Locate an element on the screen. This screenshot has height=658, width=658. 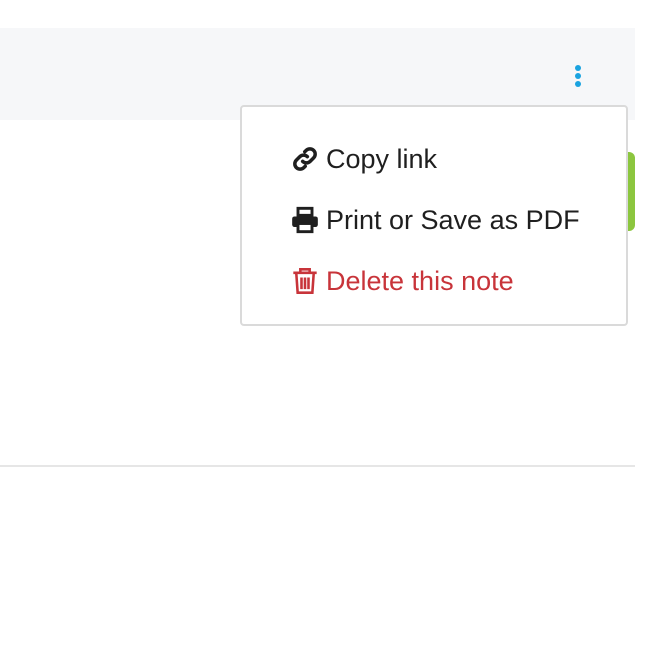
print-label: Print or Save as PDF is located at coordinates (453, 219).